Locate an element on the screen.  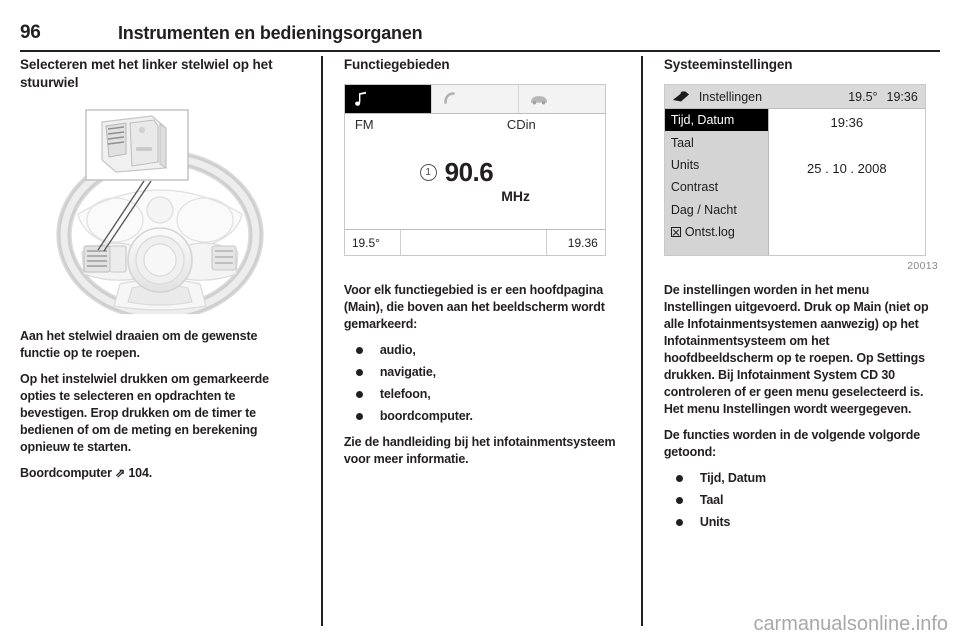
radio-source-label: CDin is located at coordinates (521, 124).